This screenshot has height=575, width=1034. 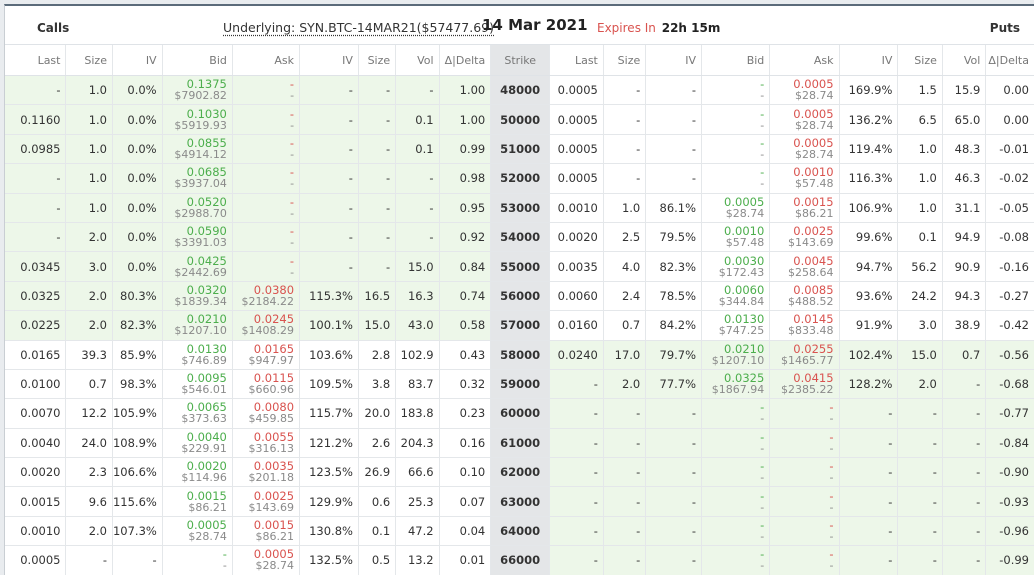 What do you see at coordinates (329, 501) in the screenshot?
I see `call-cell: 129.9%` at bounding box center [329, 501].